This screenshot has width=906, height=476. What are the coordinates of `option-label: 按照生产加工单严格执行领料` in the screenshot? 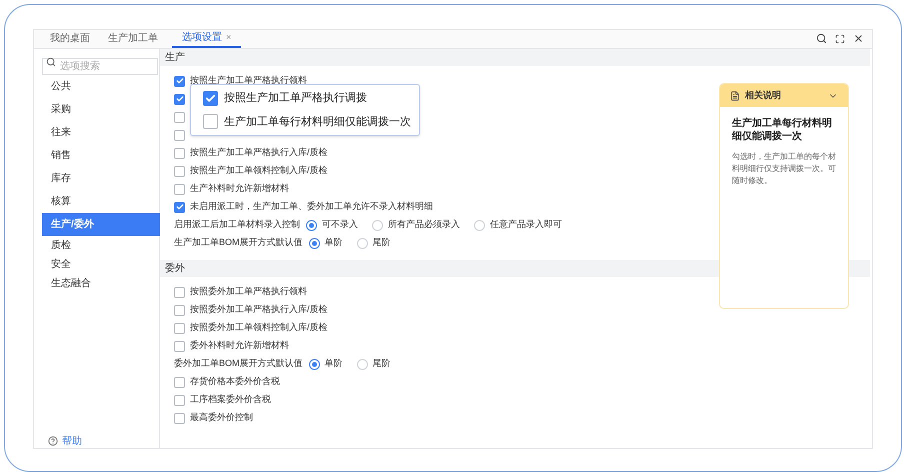 It's located at (248, 81).